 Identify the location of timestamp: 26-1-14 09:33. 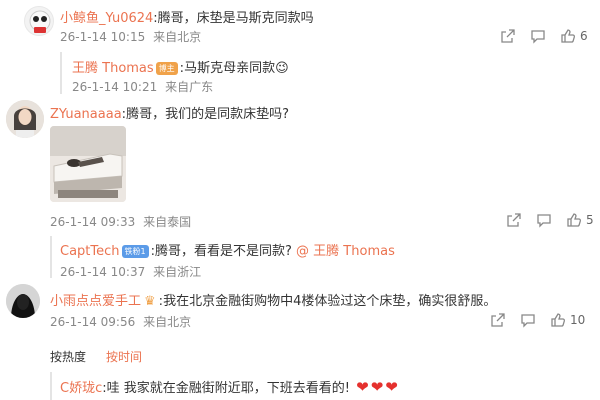
(93, 222).